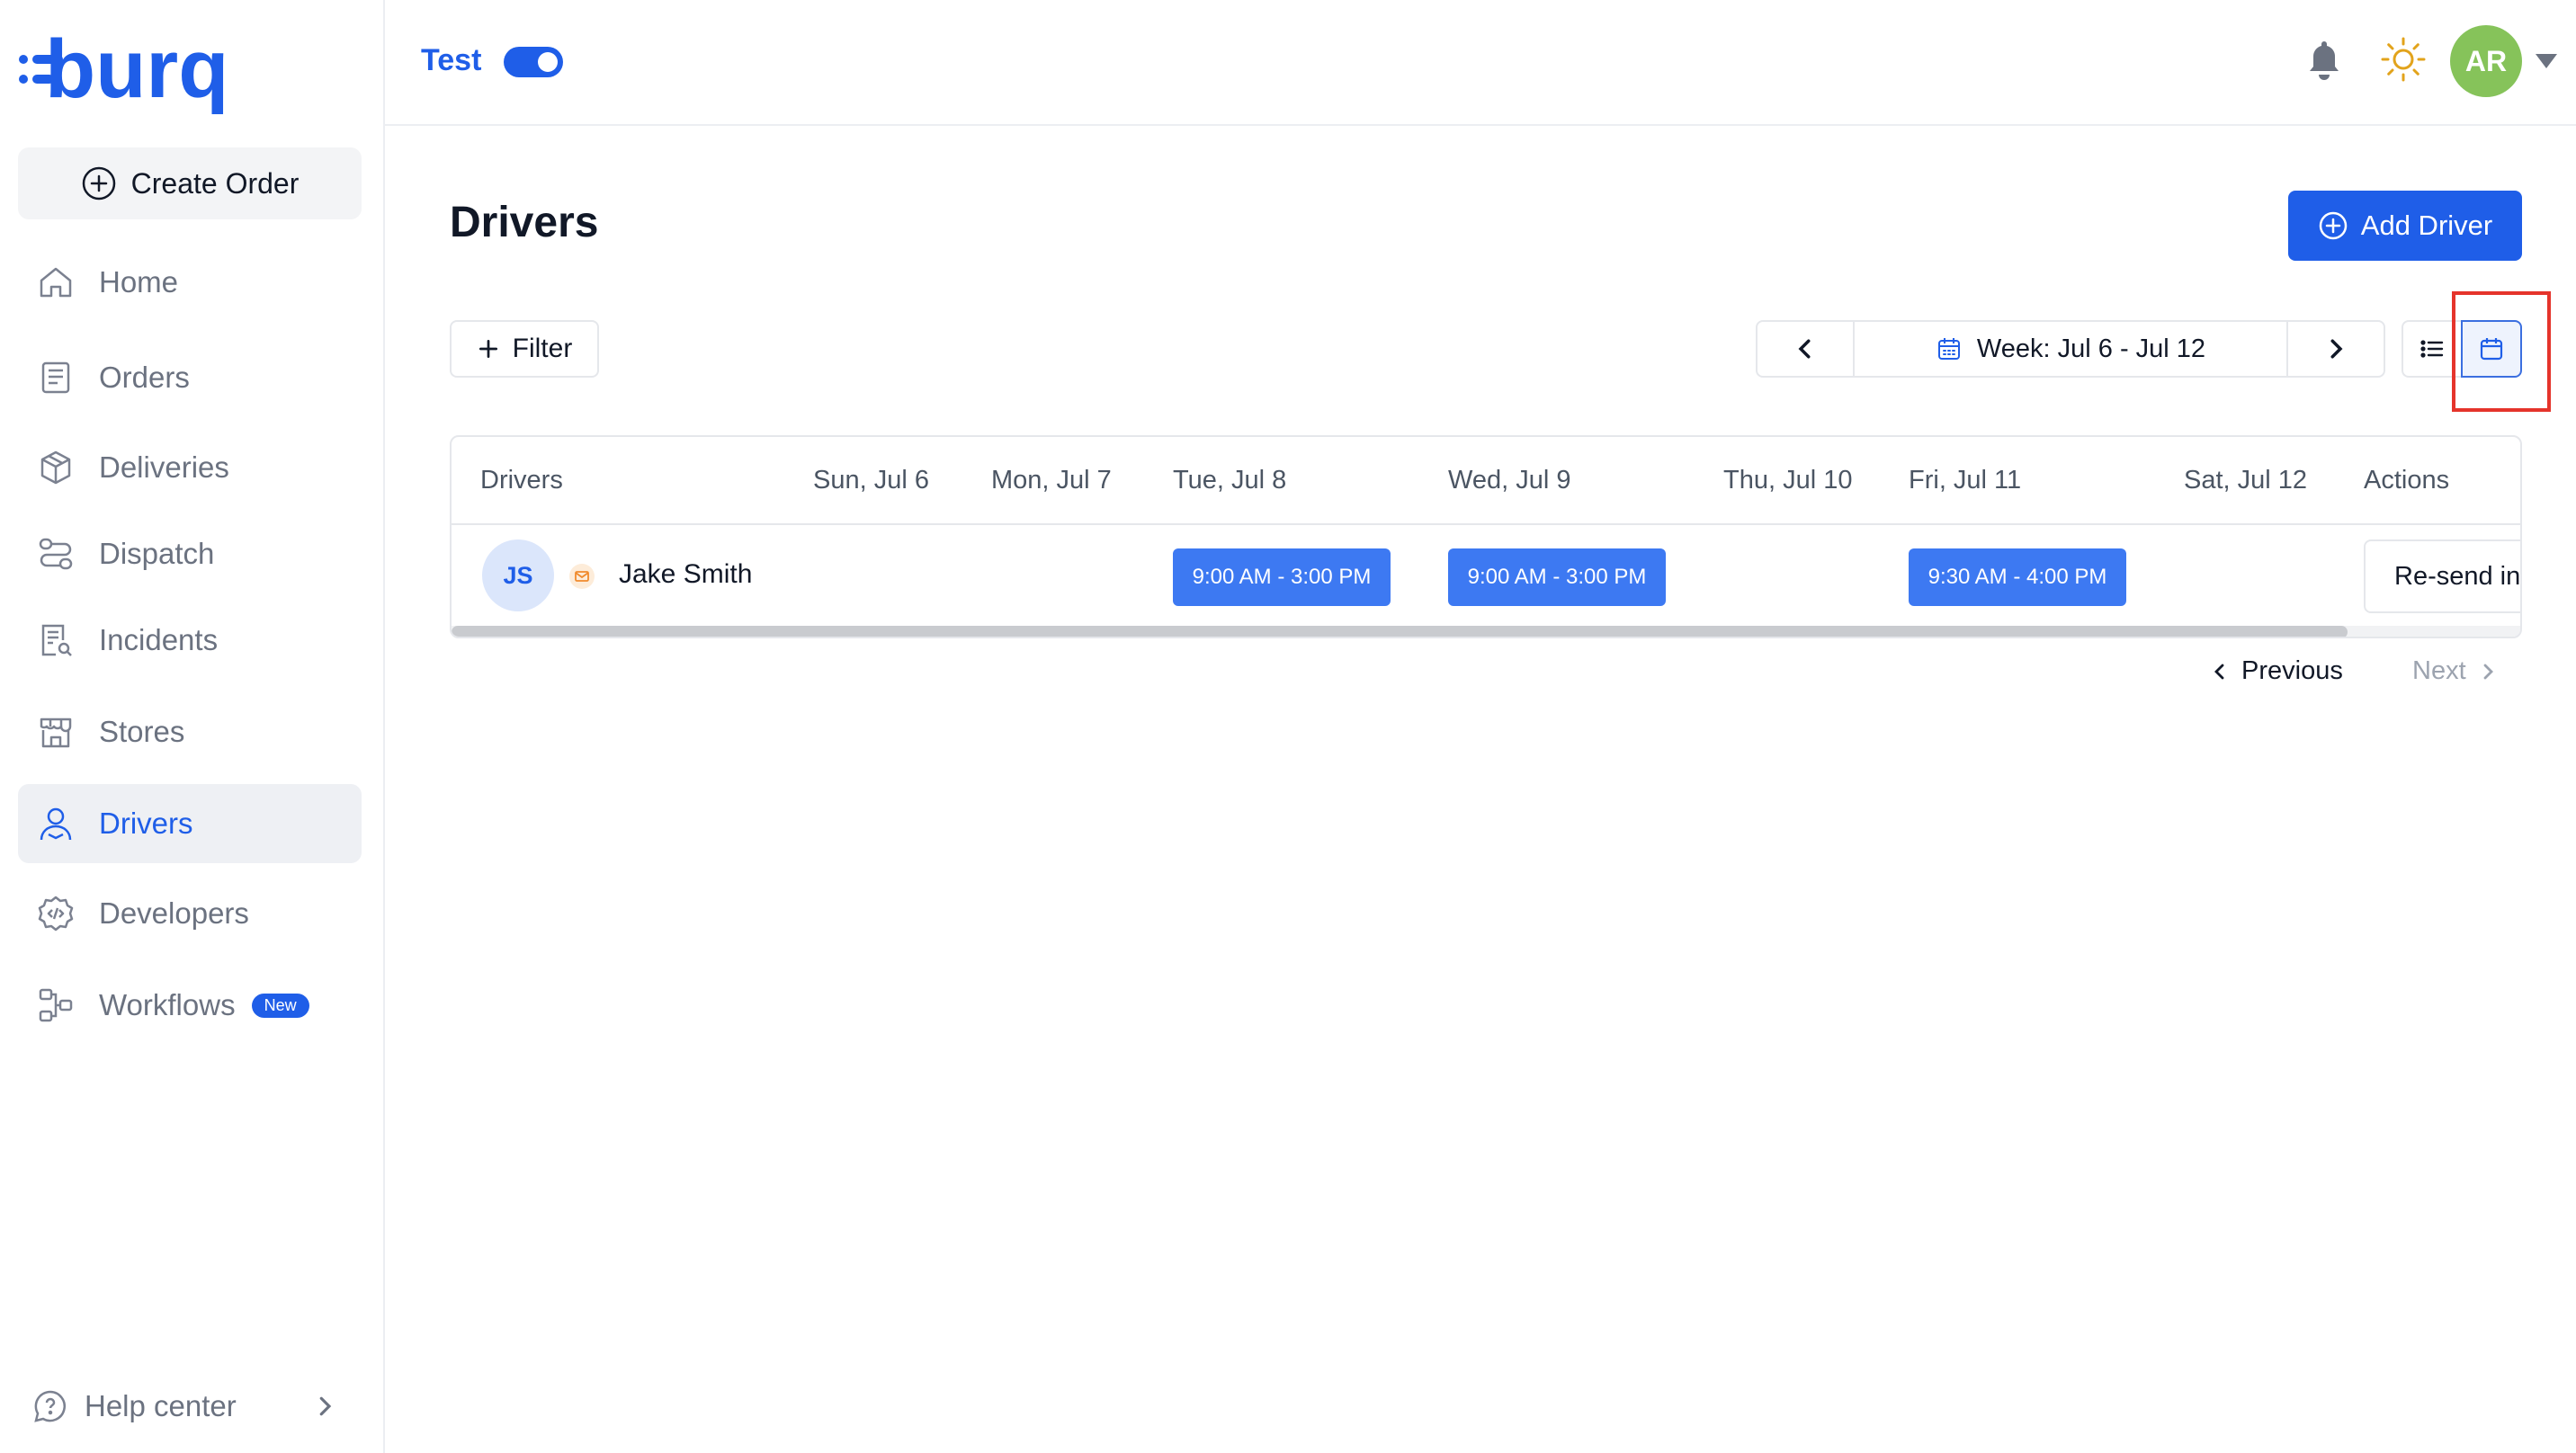  I want to click on svg-text: burq, so click(135, 69).